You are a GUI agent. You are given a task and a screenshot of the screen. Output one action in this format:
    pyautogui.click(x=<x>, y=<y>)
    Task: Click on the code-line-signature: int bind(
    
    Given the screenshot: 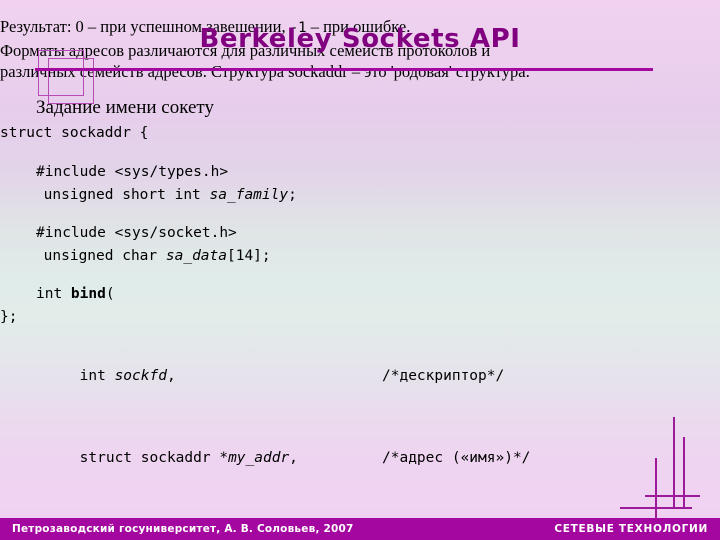 What is the action you would take?
    pyautogui.click(x=364, y=294)
    